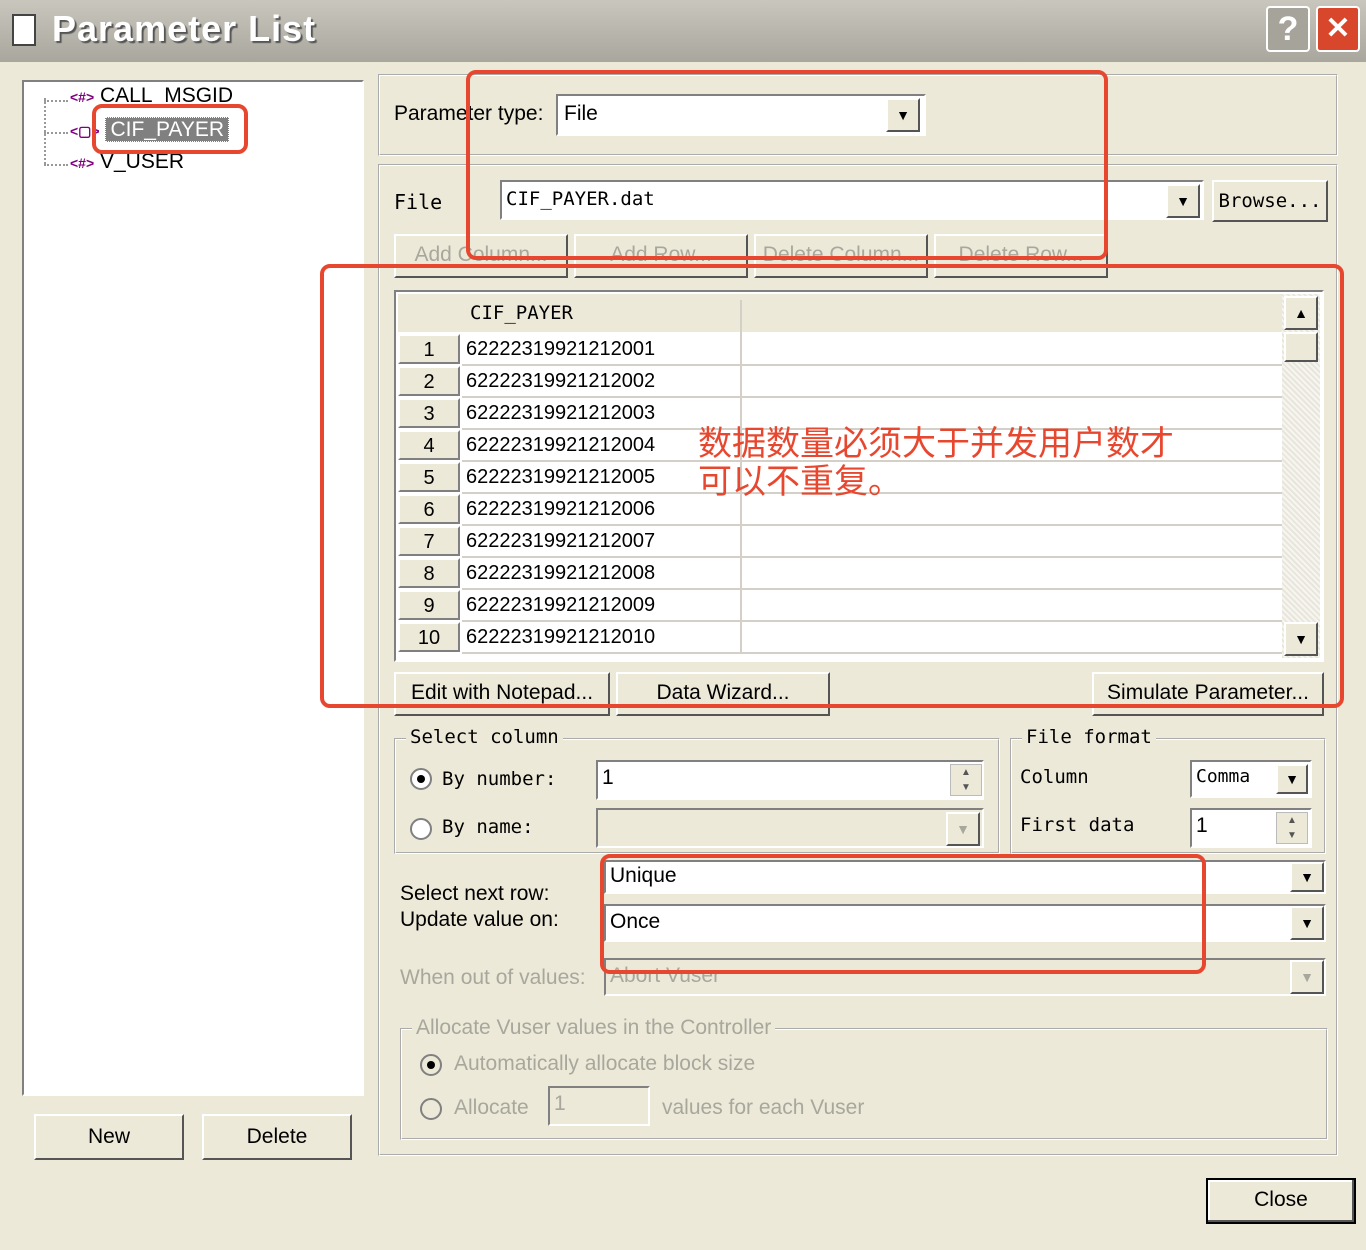  What do you see at coordinates (277, 1137) in the screenshot?
I see `delete-button: Delete` at bounding box center [277, 1137].